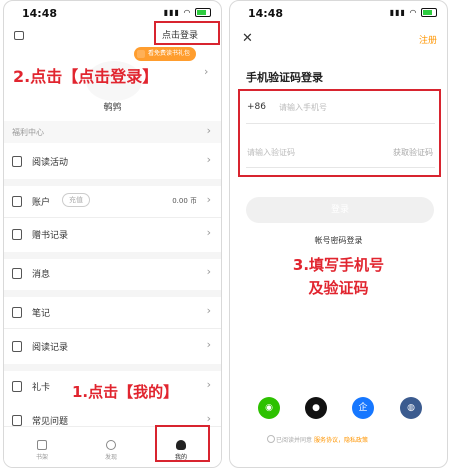 Image resolution: width=451 pixels, height=472 pixels. Describe the element at coordinates (17, 346) in the screenshot. I see `history-icon` at that location.